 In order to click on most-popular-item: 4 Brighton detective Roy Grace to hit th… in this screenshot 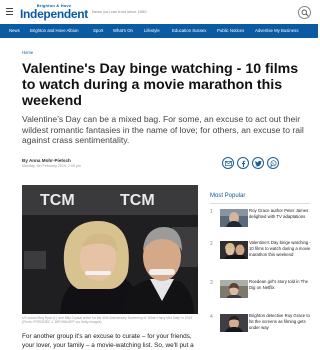, I will do `click(260, 328)`.